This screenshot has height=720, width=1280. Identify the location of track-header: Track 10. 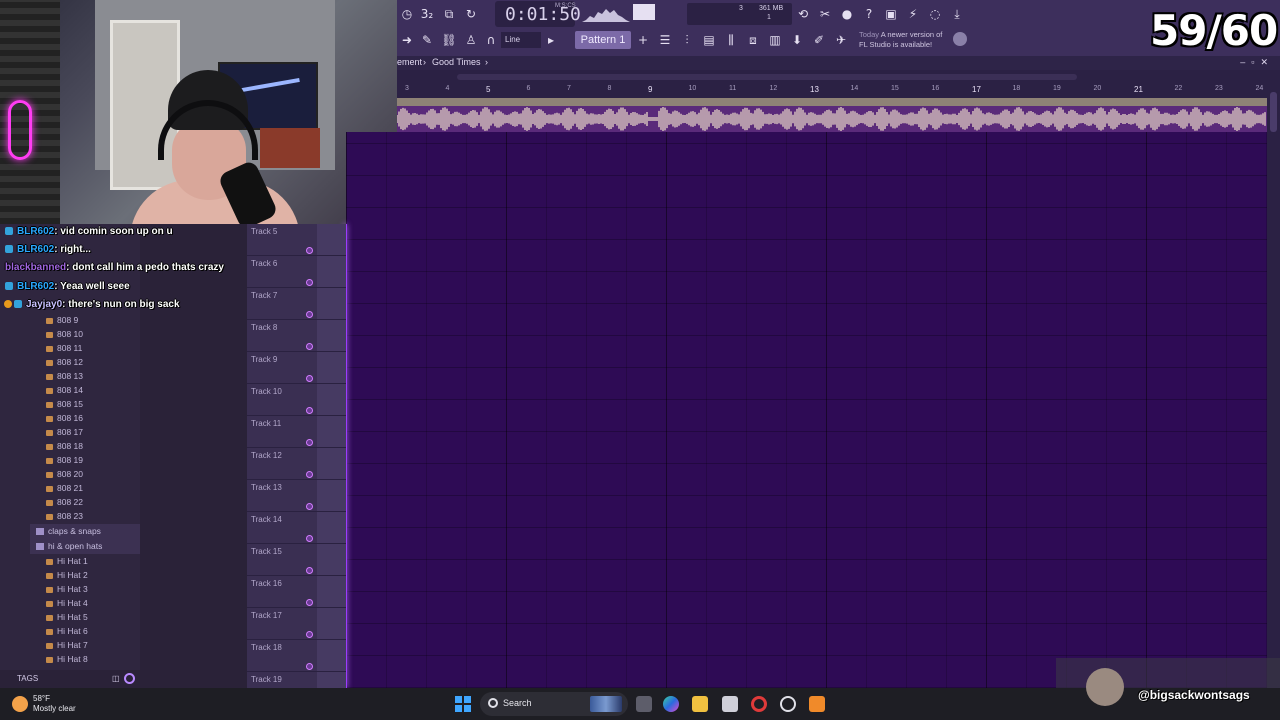
(296, 400).